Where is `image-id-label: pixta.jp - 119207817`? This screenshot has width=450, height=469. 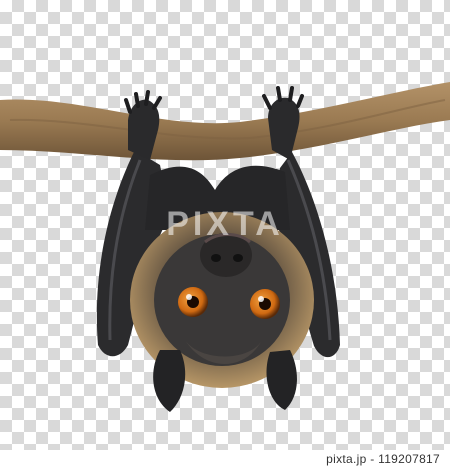
image-id-label: pixta.jp - 119207817 is located at coordinates (383, 459).